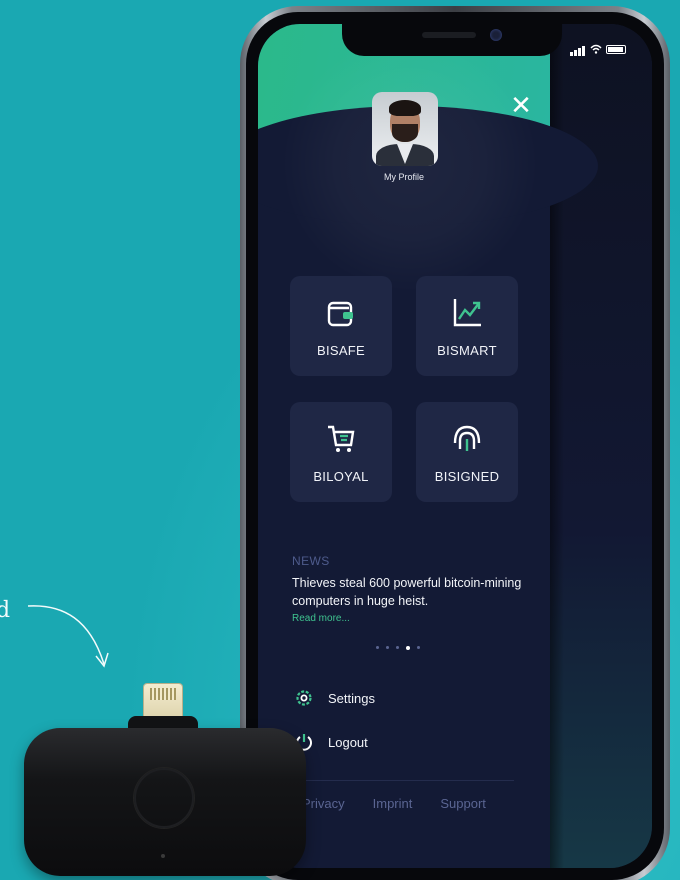 The width and height of the screenshot is (680, 880). Describe the element at coordinates (323, 803) in the screenshot. I see `footer-link-privacy: Privacy` at that location.